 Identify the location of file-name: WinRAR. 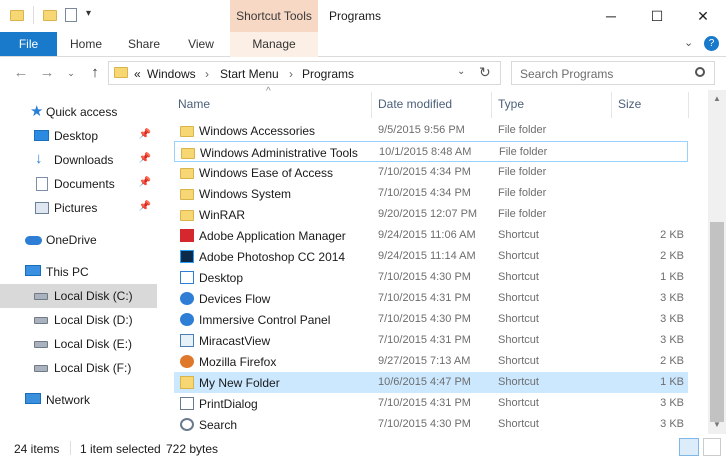
(222, 215).